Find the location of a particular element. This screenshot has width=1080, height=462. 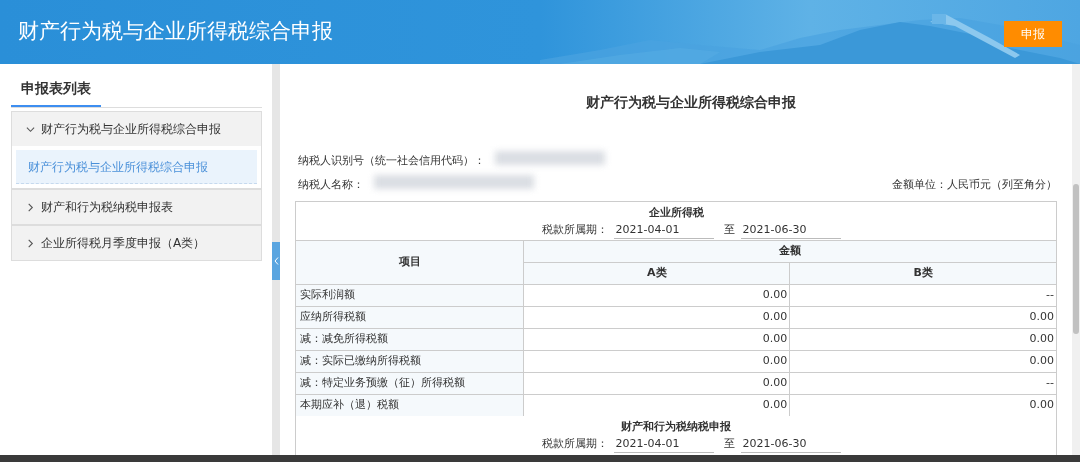

scrollbar is located at coordinates (1076, 259).